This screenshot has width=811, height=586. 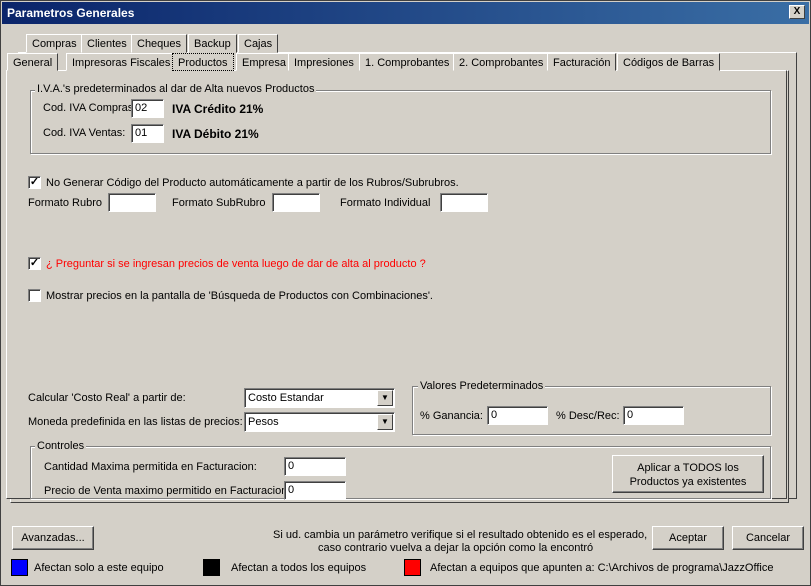 What do you see at coordinates (211, 567) in the screenshot?
I see `legend-swatch-black` at bounding box center [211, 567].